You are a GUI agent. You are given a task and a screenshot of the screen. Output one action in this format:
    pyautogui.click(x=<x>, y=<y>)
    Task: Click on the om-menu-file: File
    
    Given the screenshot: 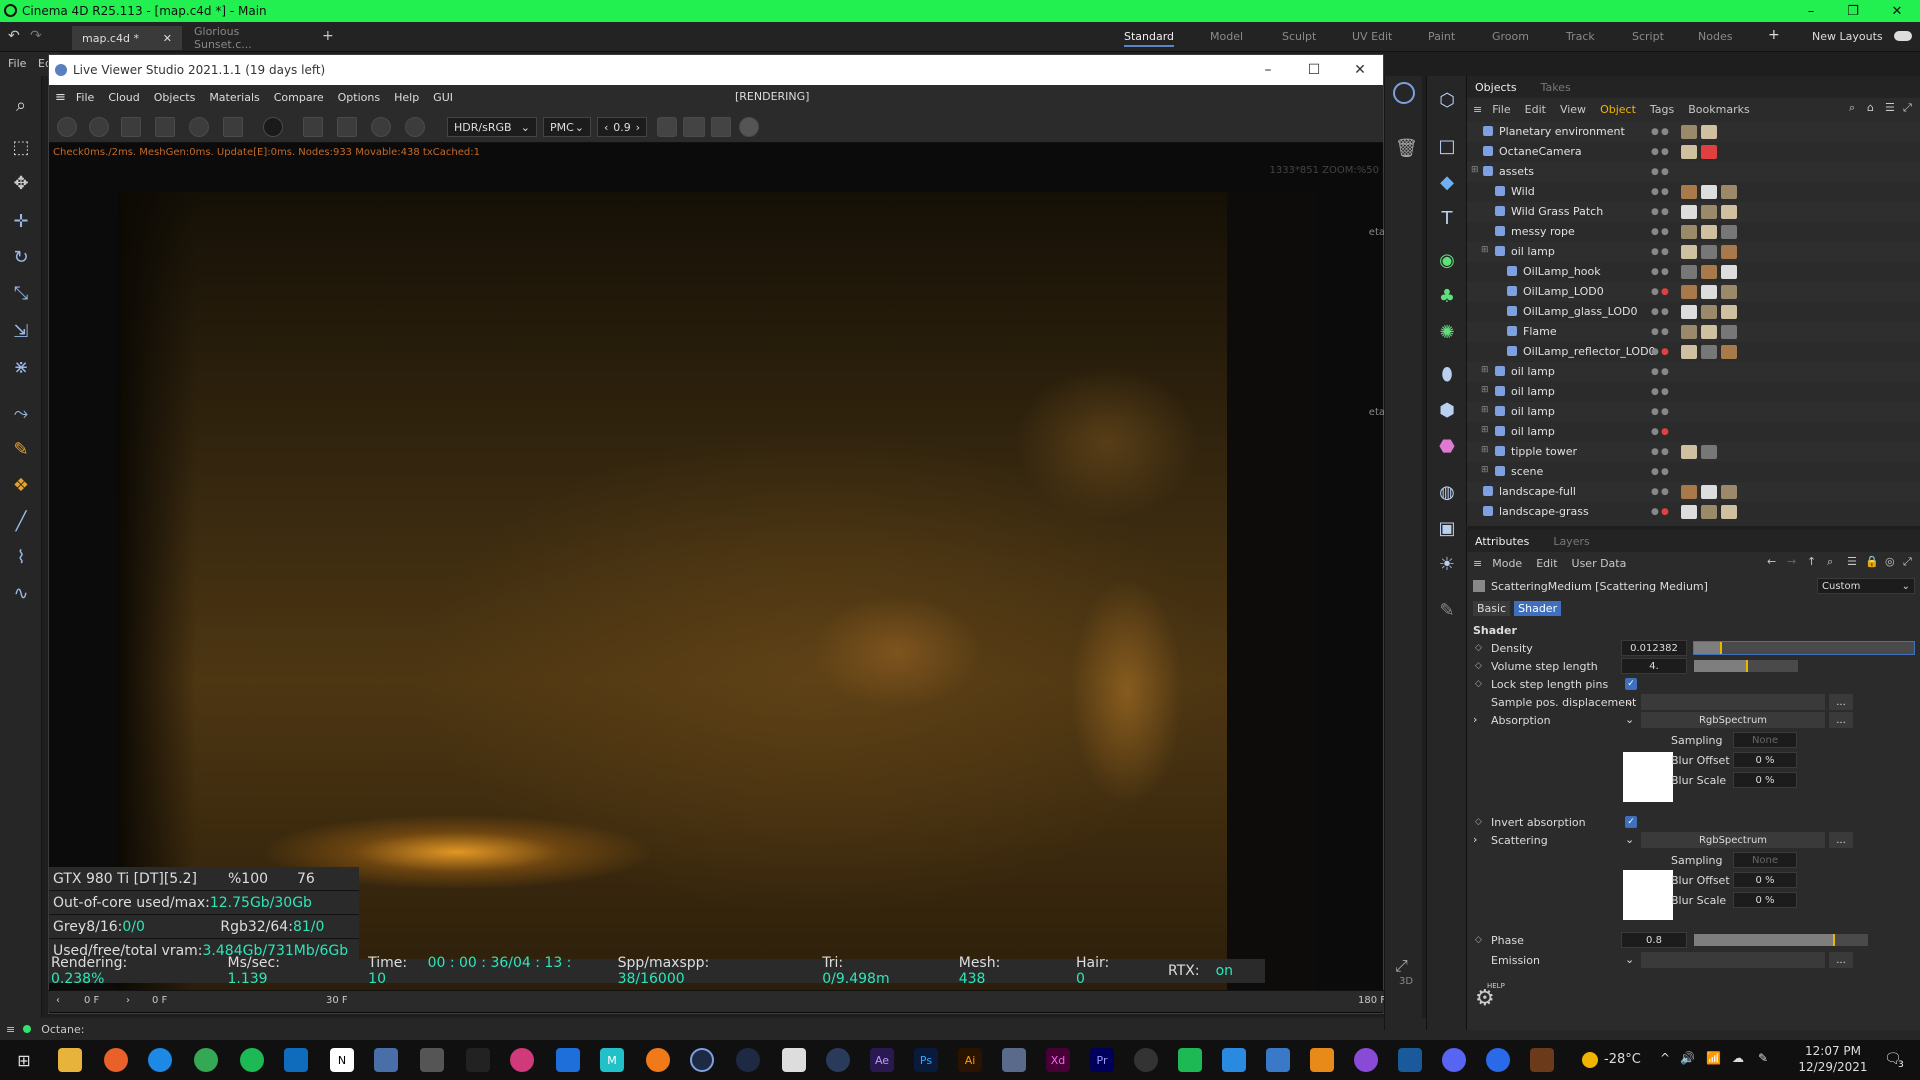 What is the action you would take?
    pyautogui.click(x=1501, y=109)
    